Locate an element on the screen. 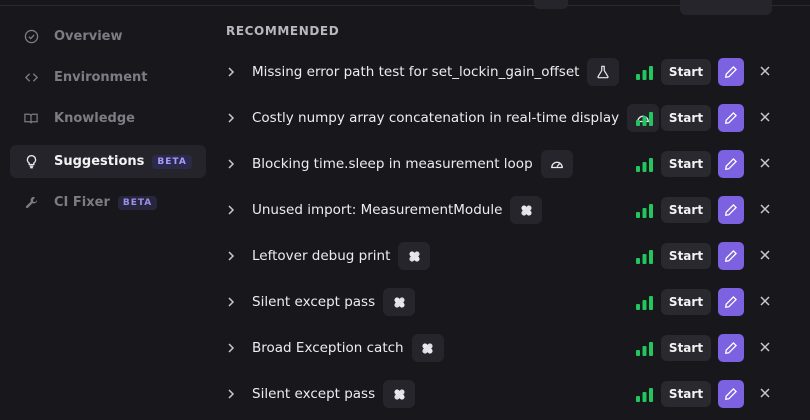  lightbulb-icon is located at coordinates (31, 162).